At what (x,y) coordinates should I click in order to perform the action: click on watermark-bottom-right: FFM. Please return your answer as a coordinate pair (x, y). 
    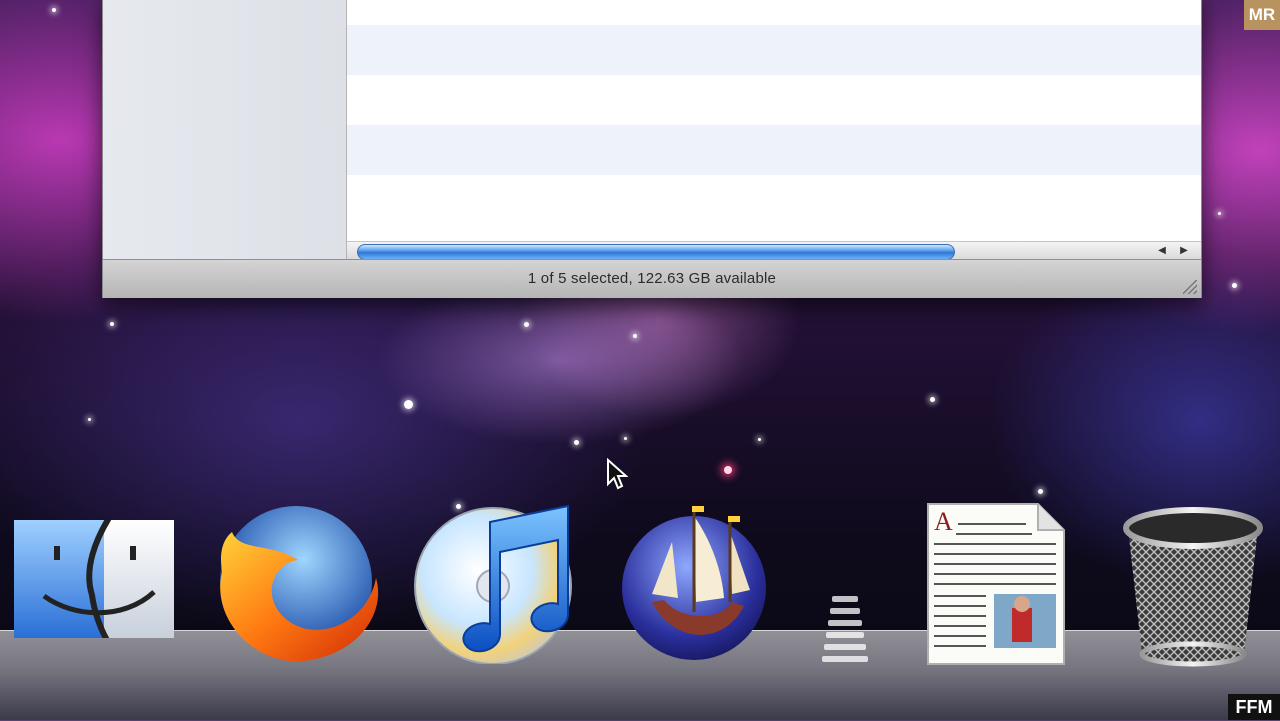
    Looking at the image, I should click on (1254, 707).